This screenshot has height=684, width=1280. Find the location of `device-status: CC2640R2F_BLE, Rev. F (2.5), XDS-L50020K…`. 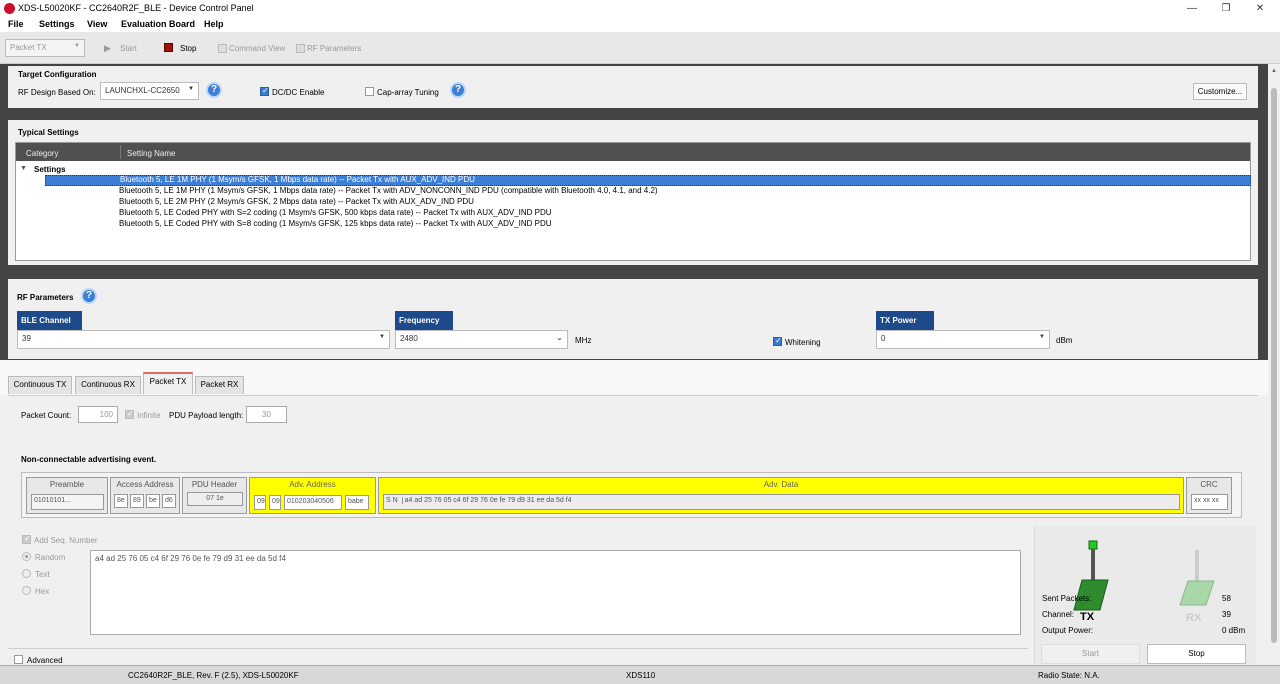

device-status: CC2640R2F_BLE, Rev. F (2.5), XDS-L50020K… is located at coordinates (213, 675).